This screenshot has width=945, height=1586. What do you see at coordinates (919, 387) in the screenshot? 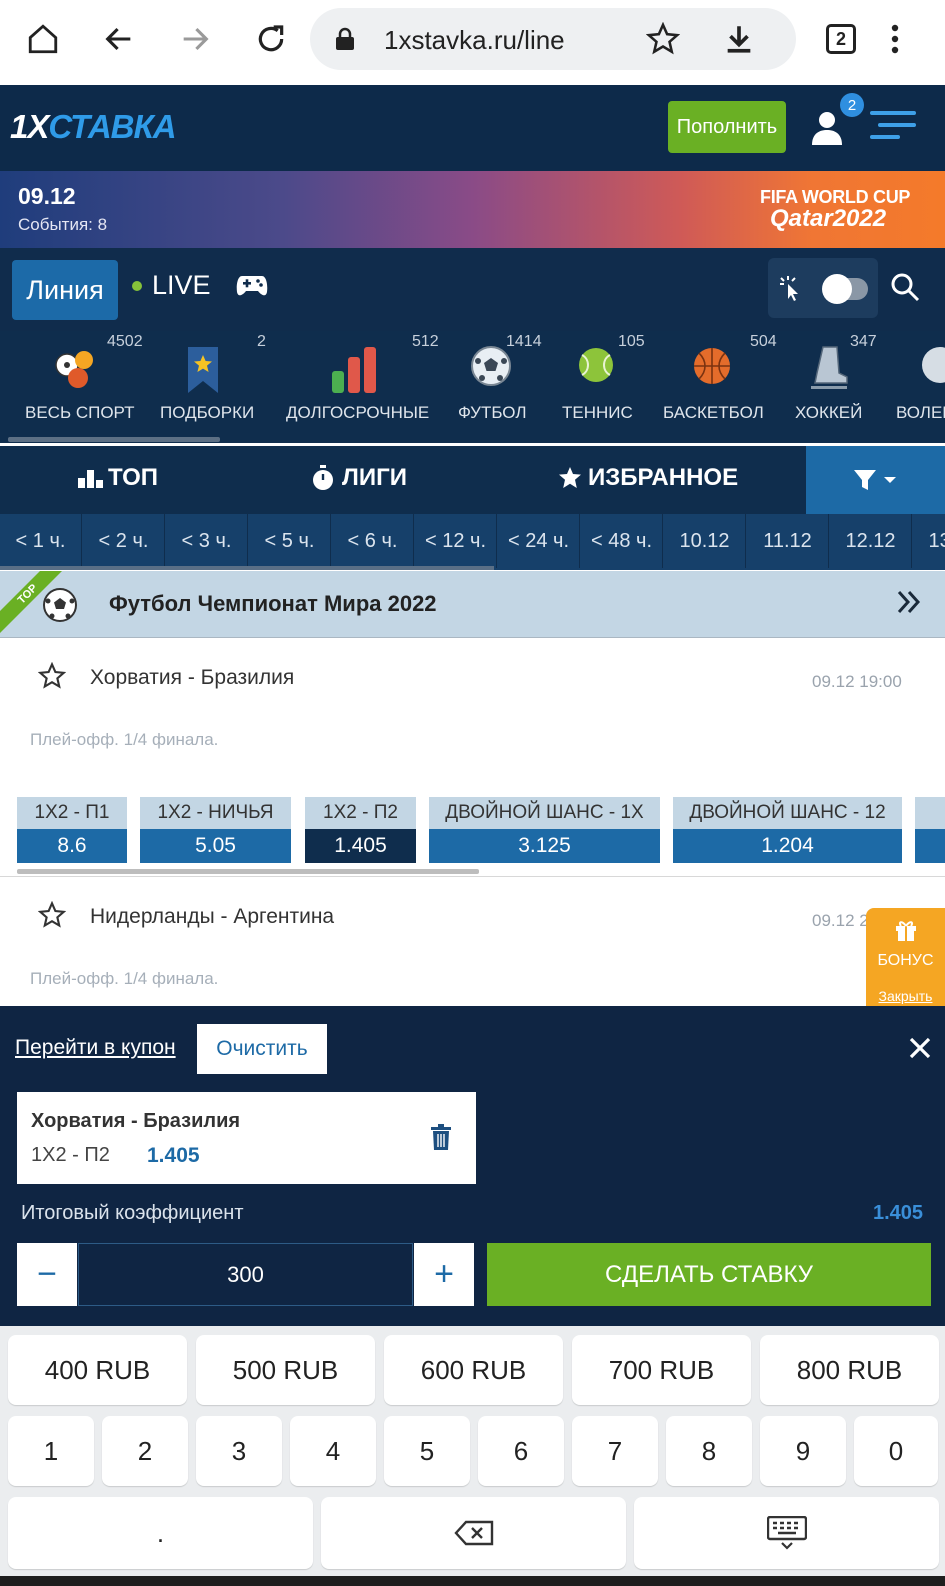
I see `sport-item-volleyball: ВОЛЕЙ` at bounding box center [919, 387].